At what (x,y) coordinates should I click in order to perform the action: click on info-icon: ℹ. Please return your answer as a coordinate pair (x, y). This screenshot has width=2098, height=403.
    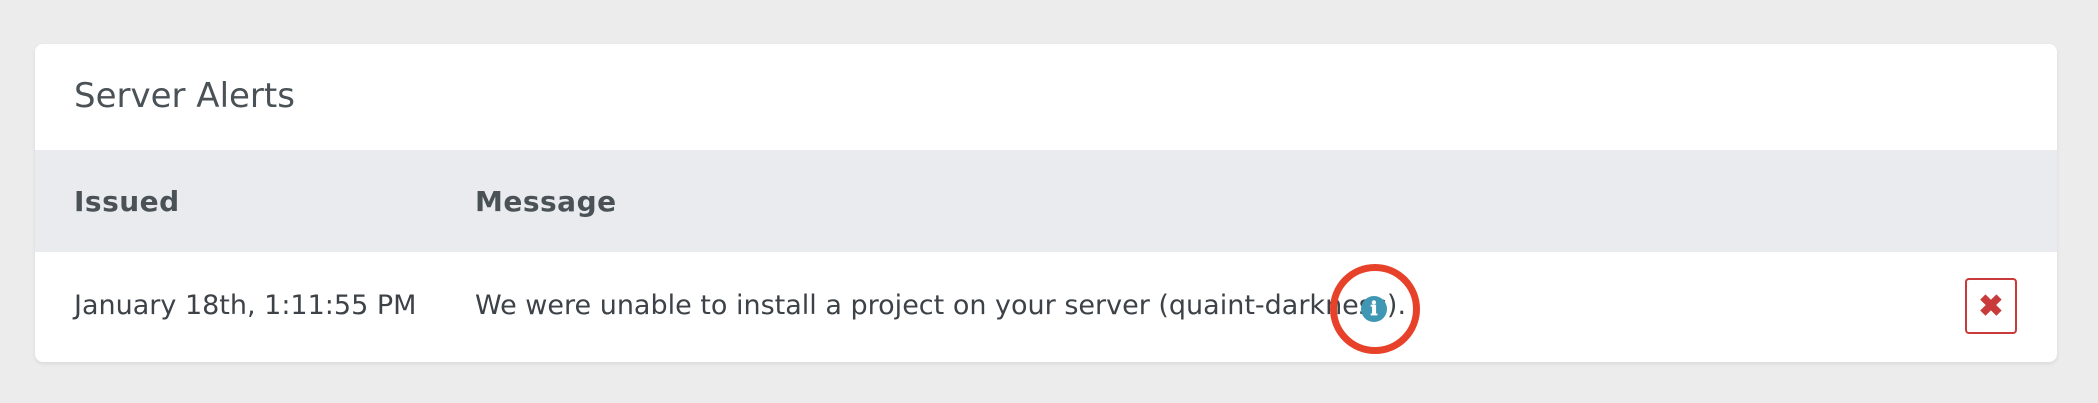
    Looking at the image, I should click on (1374, 309).